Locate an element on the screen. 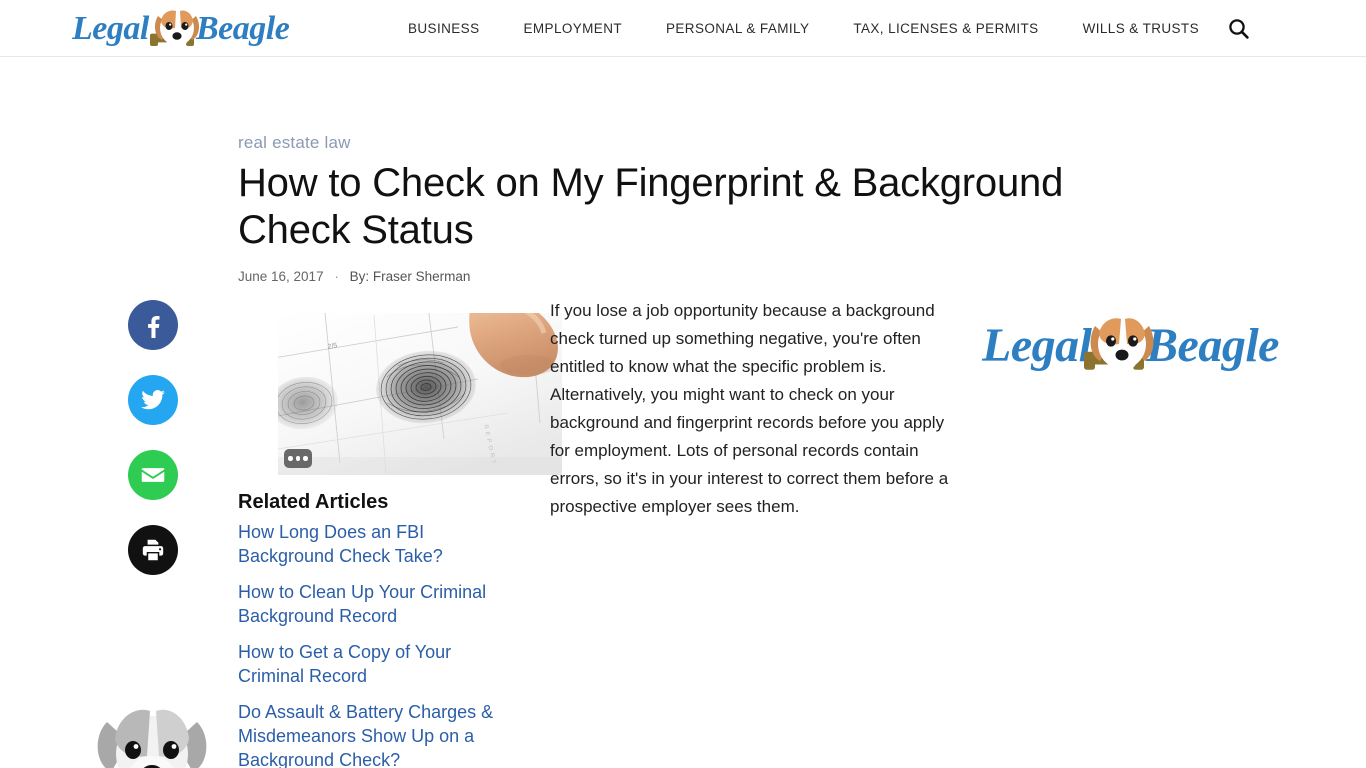  article-category-link: real estate law is located at coordinates (738, 143).